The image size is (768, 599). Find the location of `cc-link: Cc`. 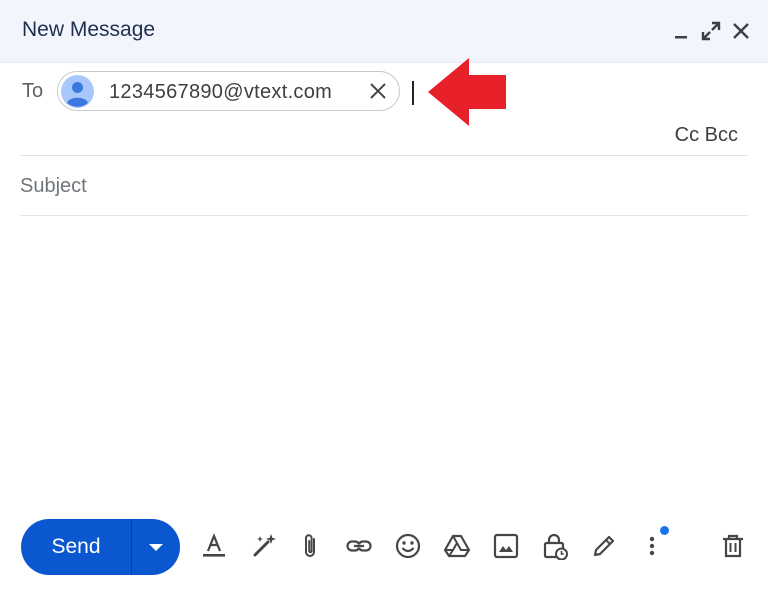

cc-link: Cc is located at coordinates (687, 135).